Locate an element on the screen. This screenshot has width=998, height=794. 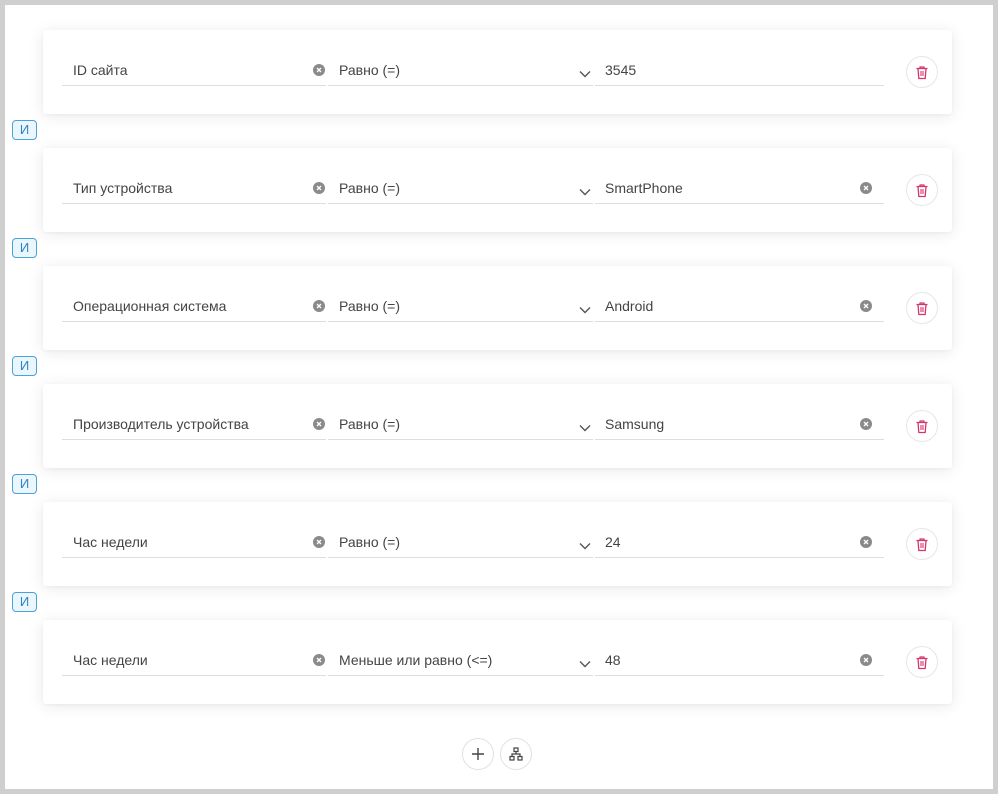
value-input: 3545 is located at coordinates (739, 58).